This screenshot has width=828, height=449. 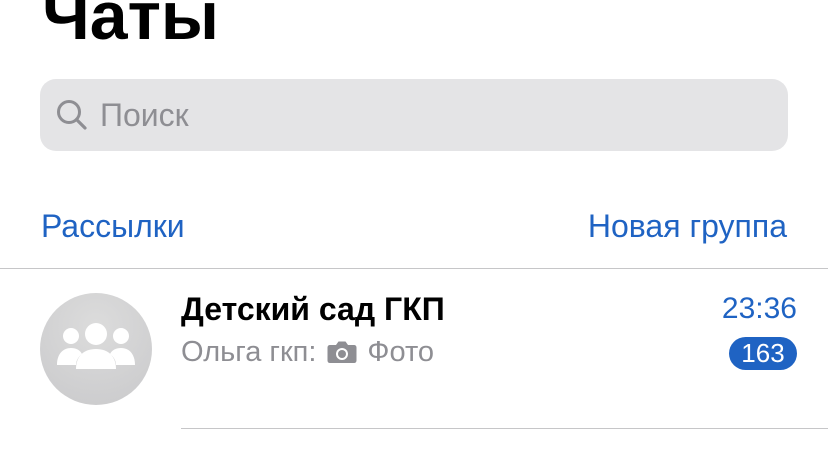 I want to click on avatar, so click(x=96, y=349).